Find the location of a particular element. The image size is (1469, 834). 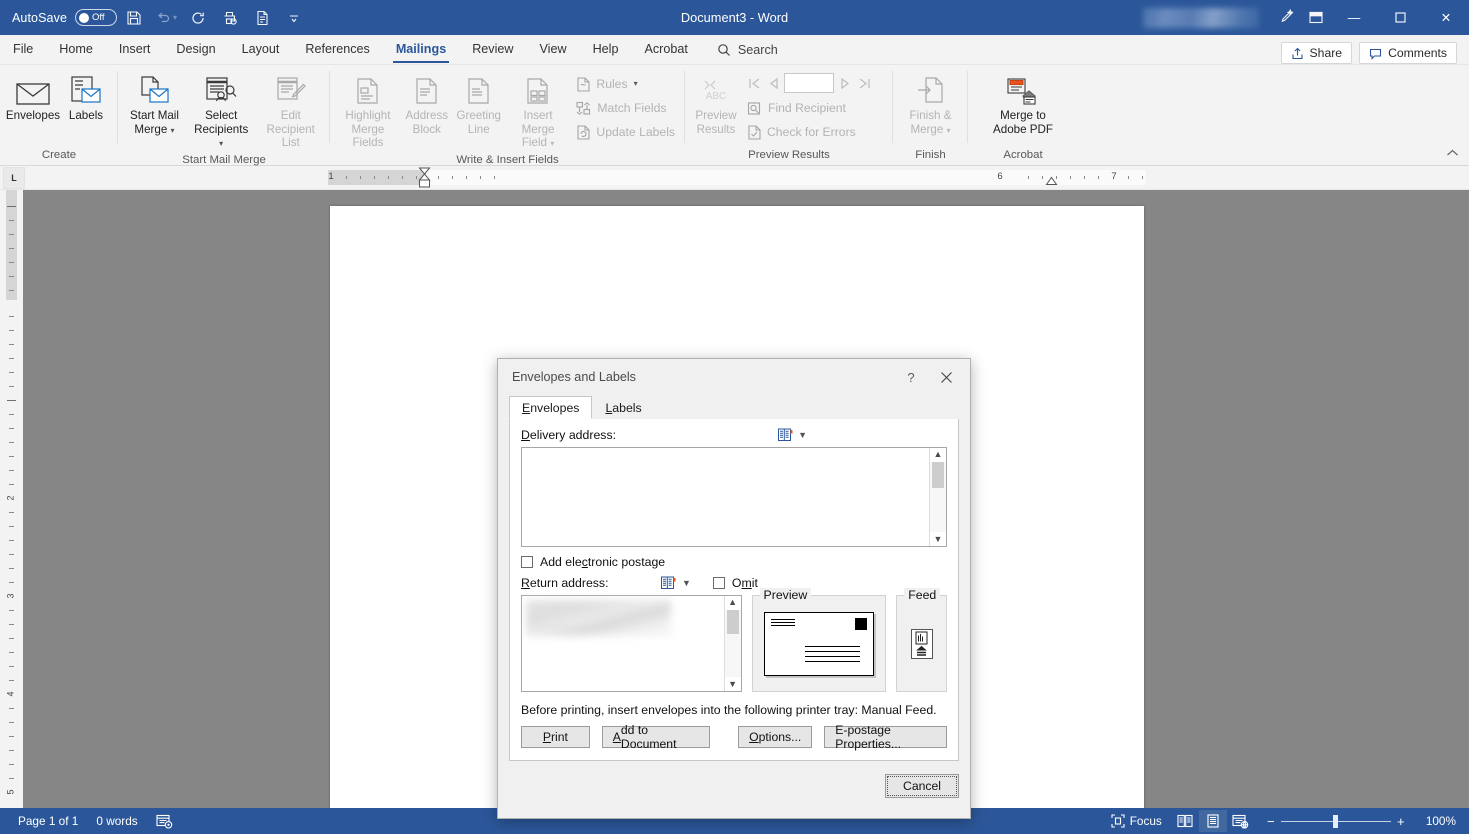

envelopes-button: Envelopes is located at coordinates (33, 96).